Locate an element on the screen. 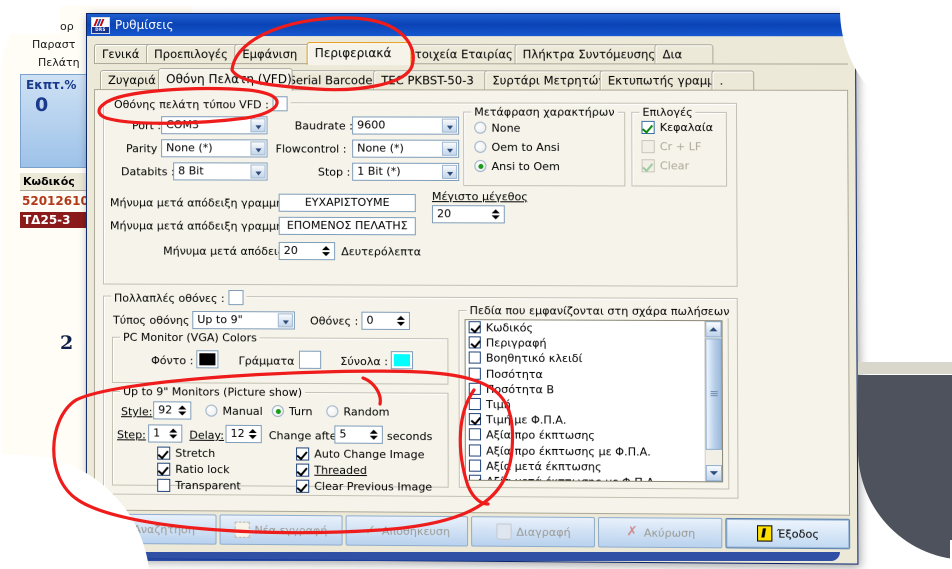  radio-turn: Turn is located at coordinates (292, 412).